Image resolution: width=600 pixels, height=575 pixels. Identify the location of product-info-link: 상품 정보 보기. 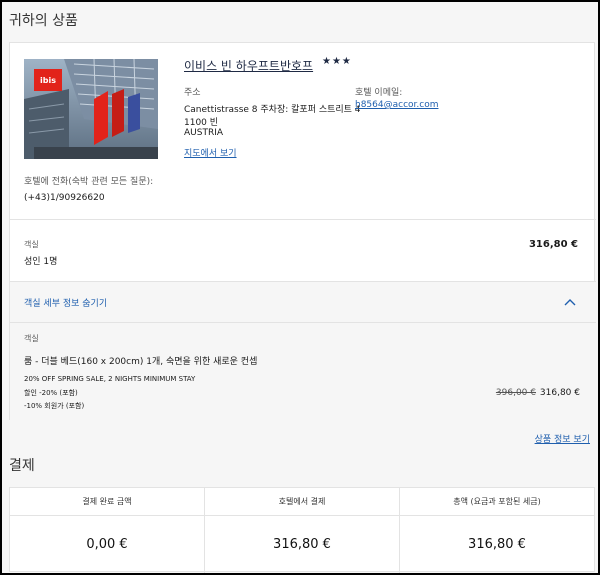
(562, 438).